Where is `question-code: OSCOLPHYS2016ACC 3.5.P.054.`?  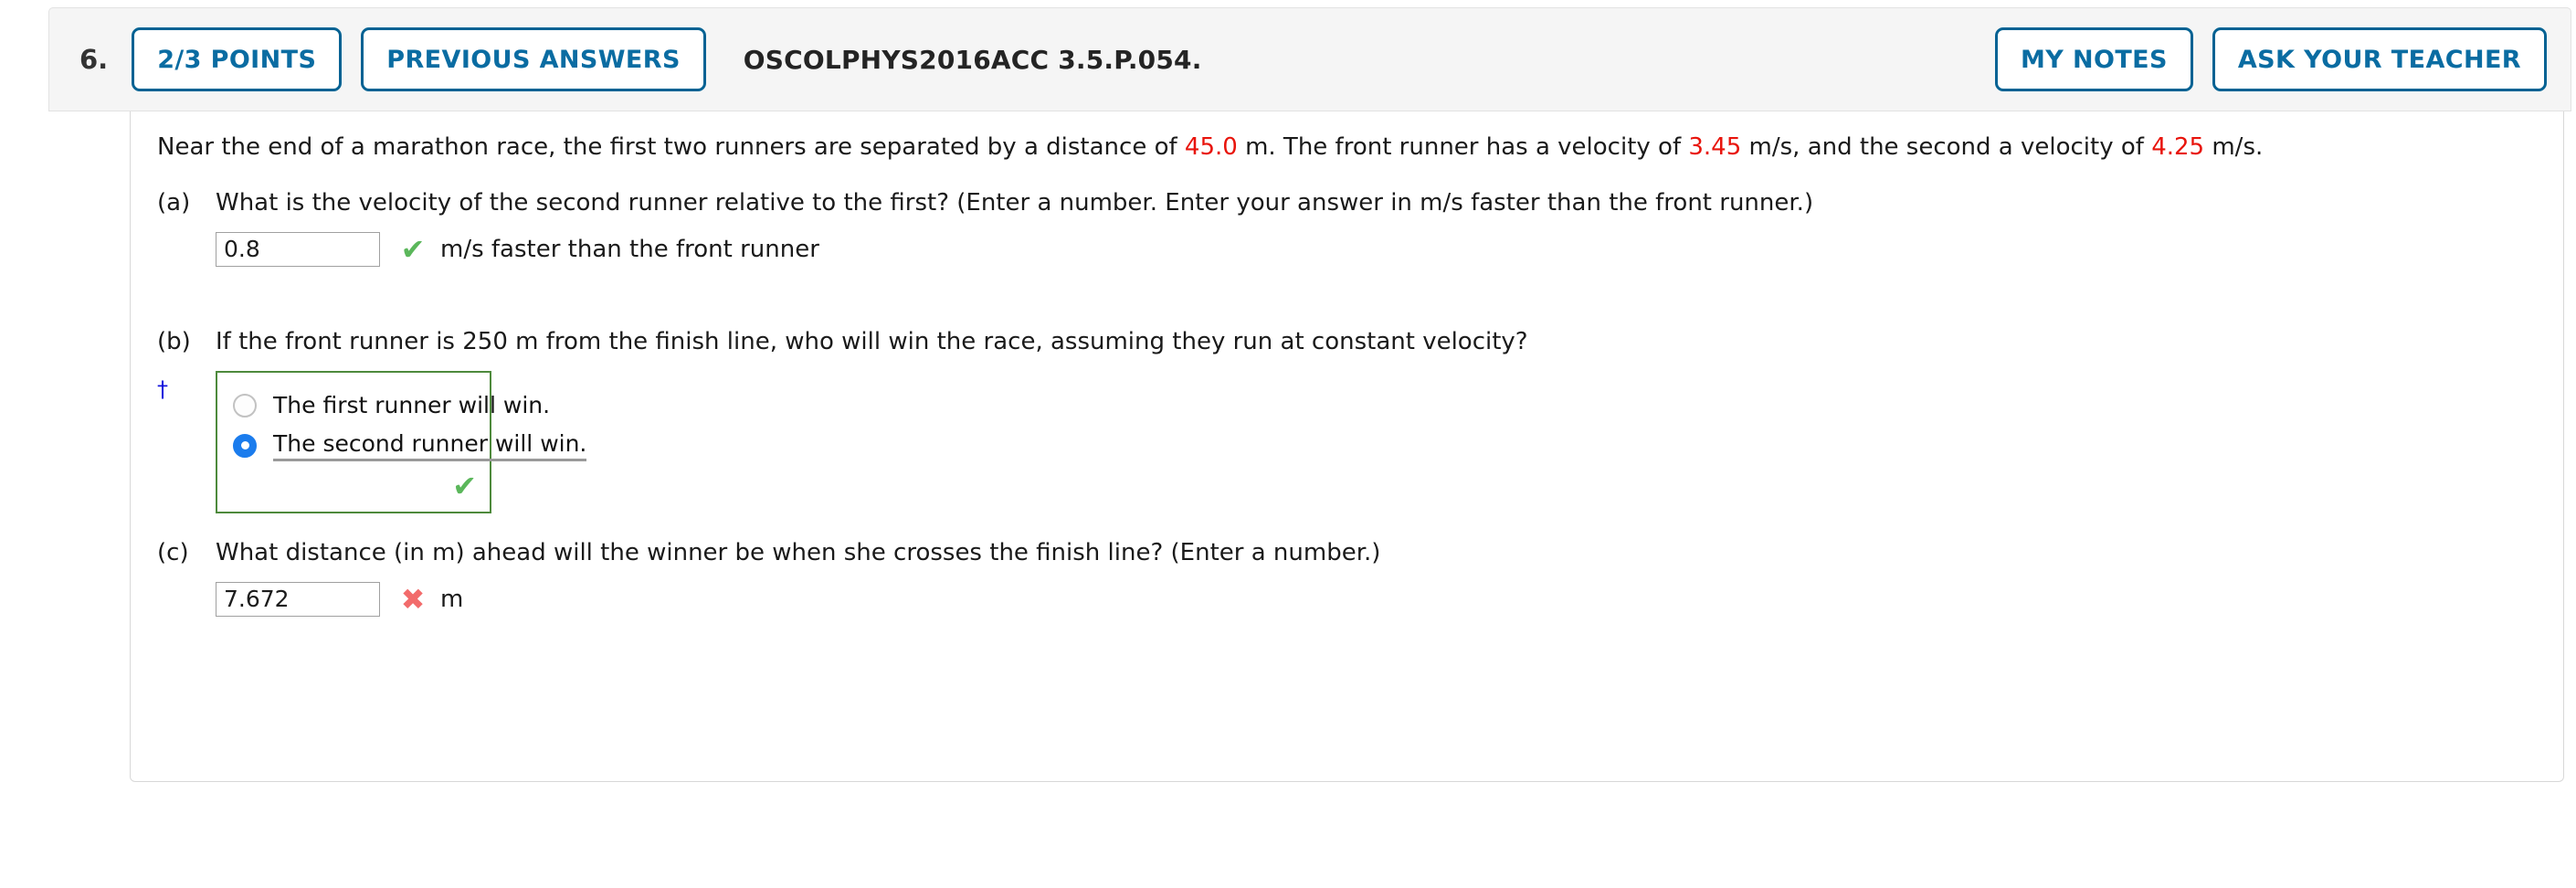
question-code: OSCOLPHYS2016ACC 3.5.P.054. is located at coordinates (972, 59).